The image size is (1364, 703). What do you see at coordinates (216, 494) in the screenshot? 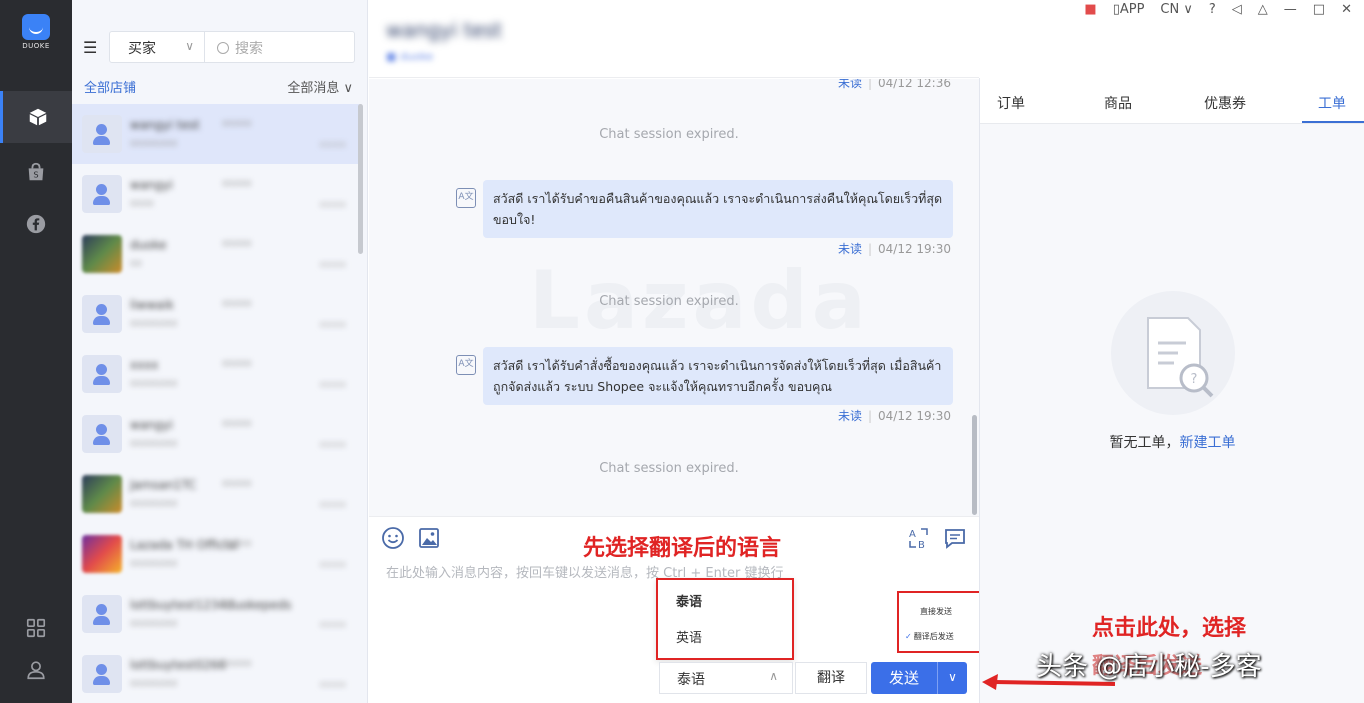
I see `conversation-item: Jamsan1TC xxxxx xxxxxxxx xxxxx` at bounding box center [216, 494].